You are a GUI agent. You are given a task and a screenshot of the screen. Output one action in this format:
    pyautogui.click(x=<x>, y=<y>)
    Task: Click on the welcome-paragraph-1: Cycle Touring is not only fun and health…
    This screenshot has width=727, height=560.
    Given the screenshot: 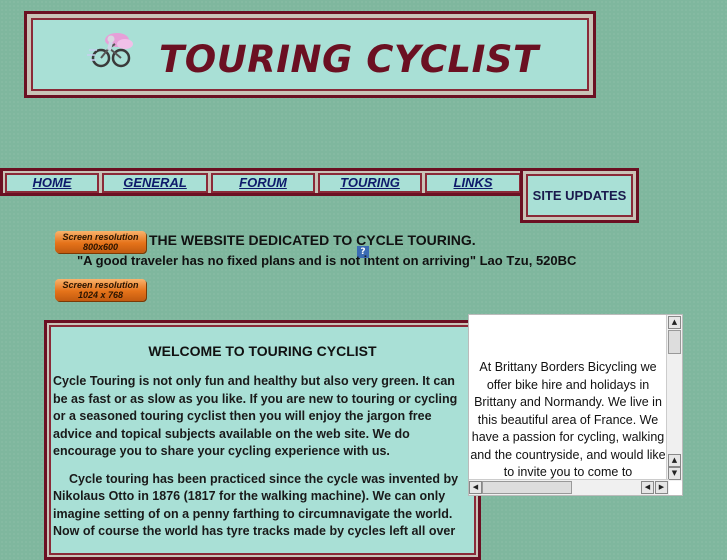 What is the action you would take?
    pyautogui.click(x=255, y=416)
    